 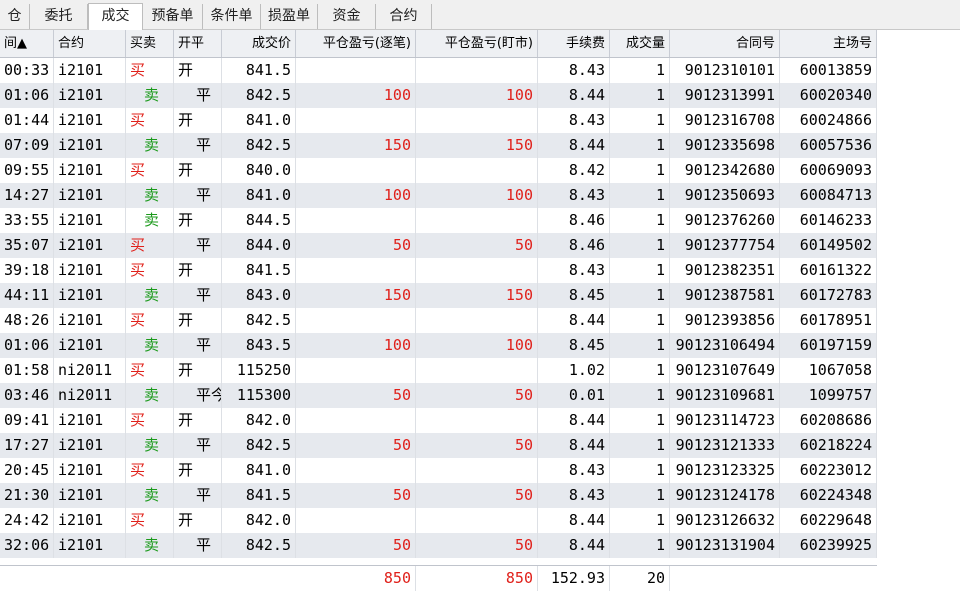 What do you see at coordinates (438, 70) in the screenshot?
I see `table-row: 00:33 i2101 买开 841.5 8.43 1 9012310101 60013859` at bounding box center [438, 70].